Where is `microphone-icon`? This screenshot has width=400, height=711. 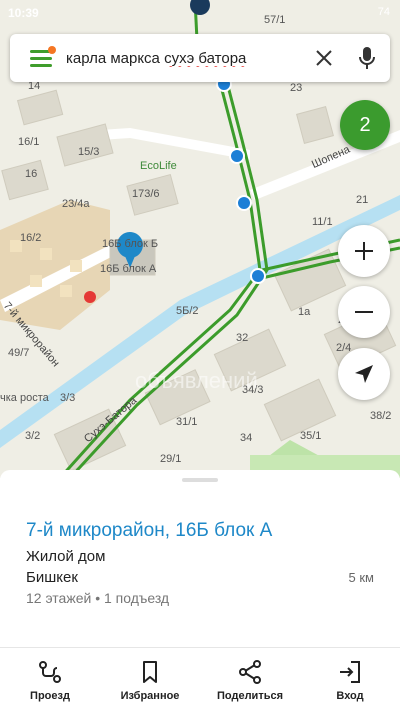 microphone-icon is located at coordinates (367, 58).